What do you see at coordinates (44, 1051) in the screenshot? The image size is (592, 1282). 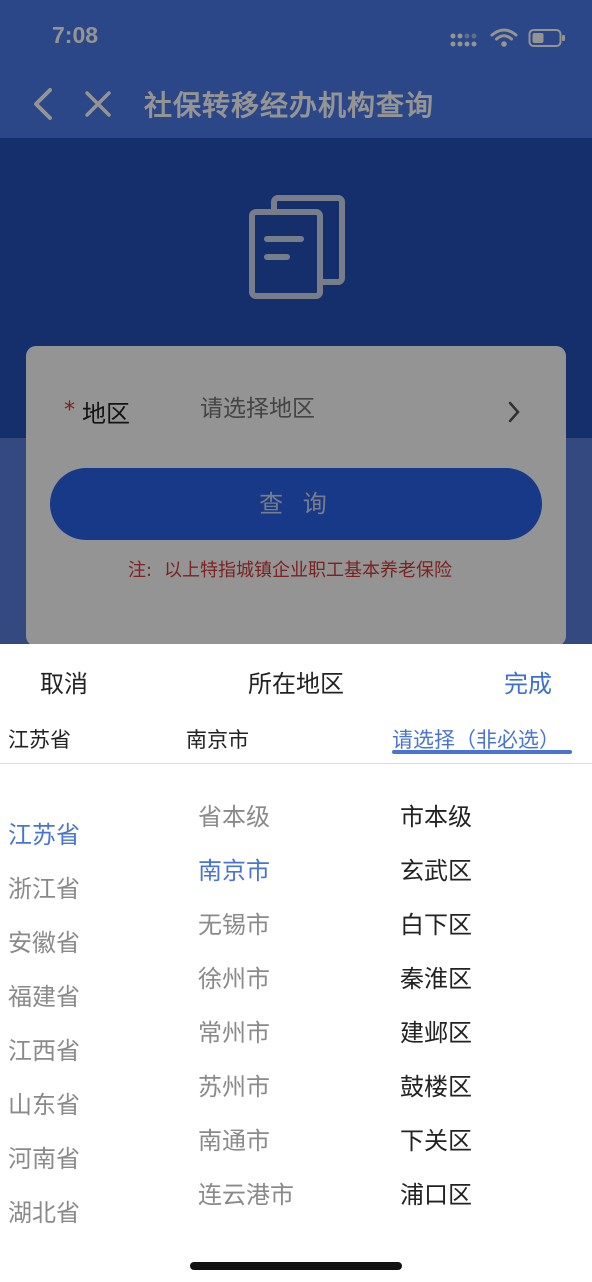 I see `province-item: 江西省` at bounding box center [44, 1051].